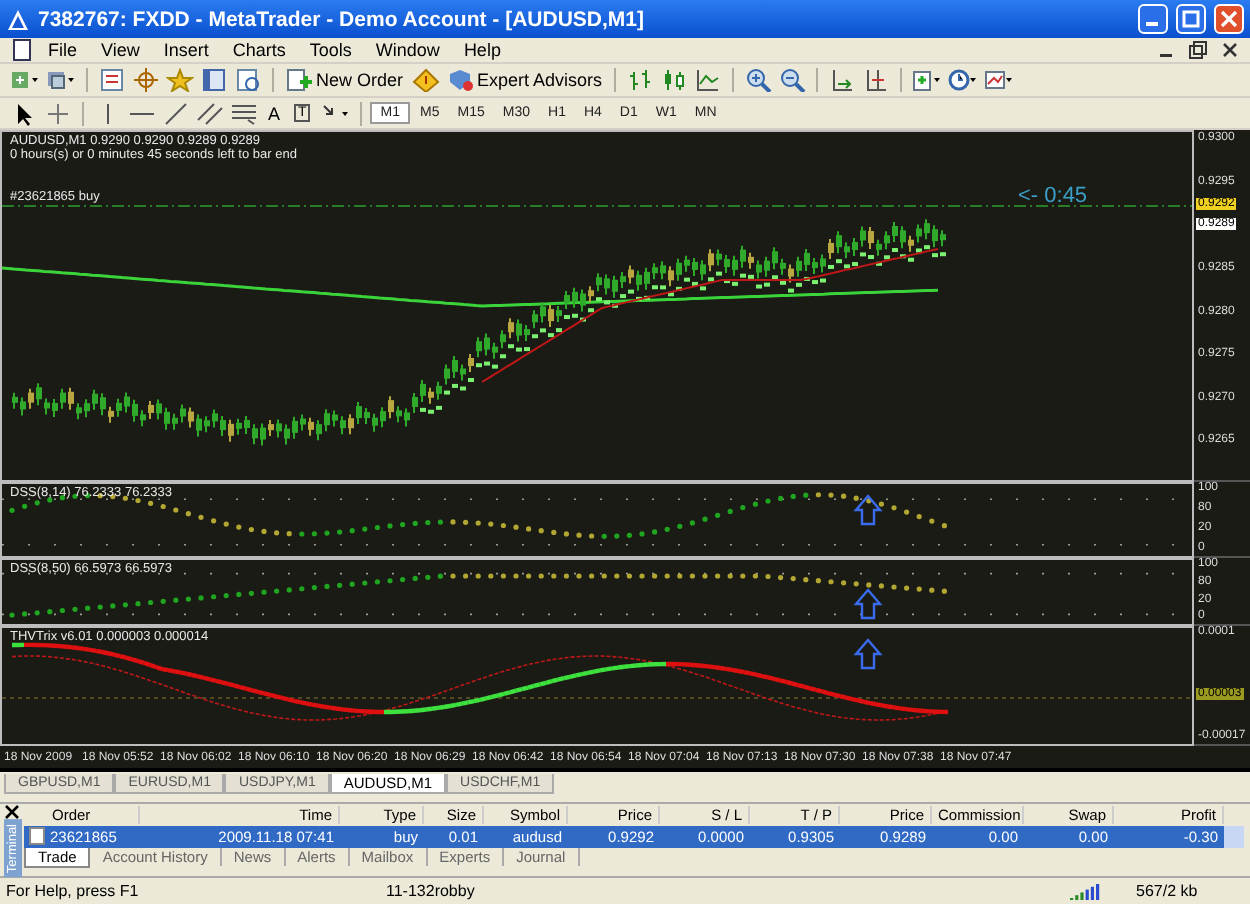 The height and width of the screenshot is (904, 1250). What do you see at coordinates (112, 80) in the screenshot?
I see `market-watch-icon` at bounding box center [112, 80].